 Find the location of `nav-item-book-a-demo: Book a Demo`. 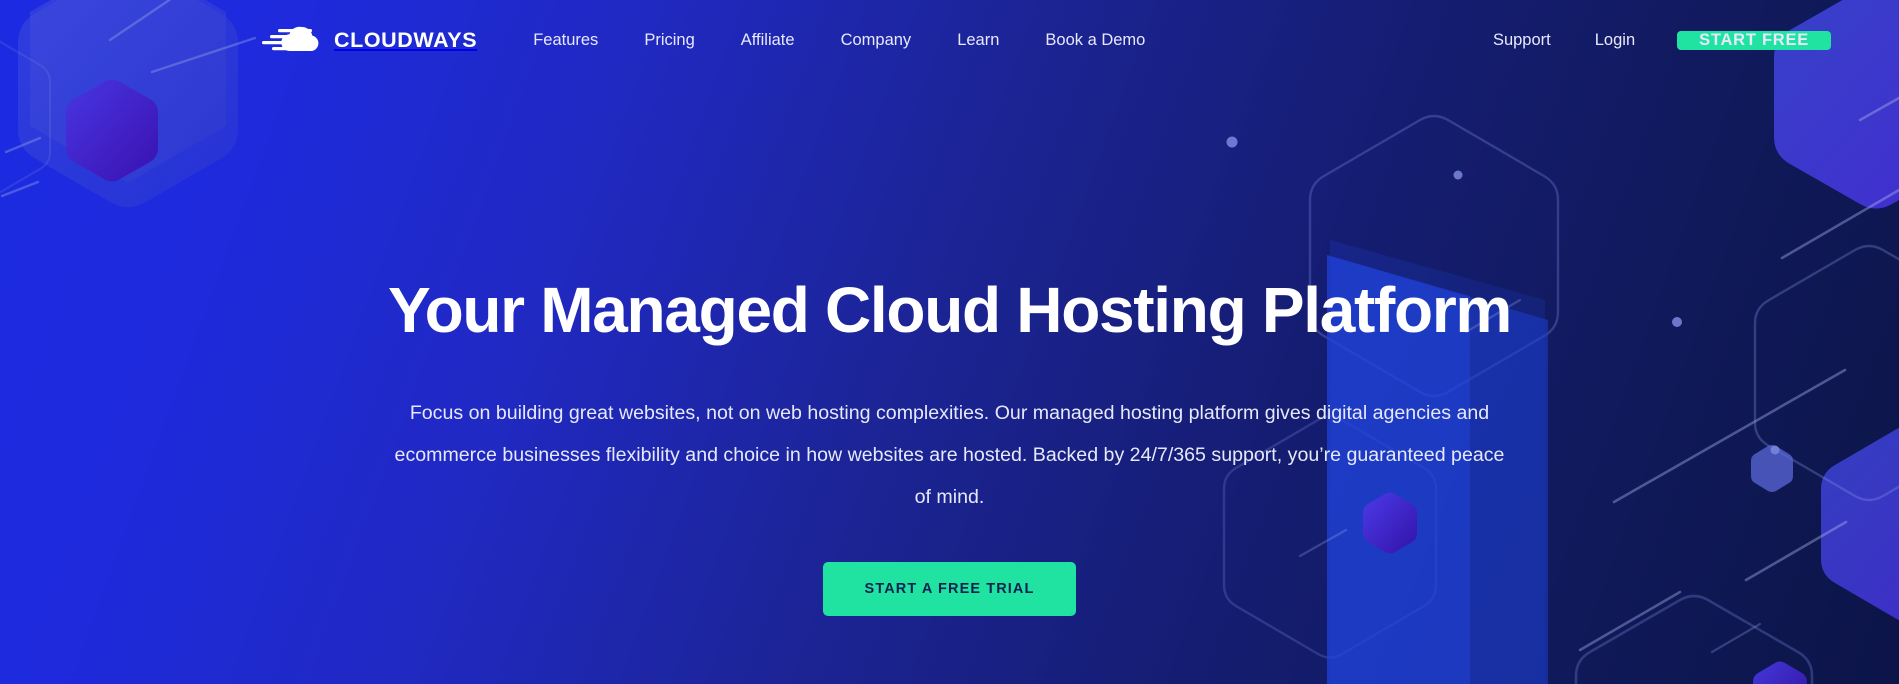

nav-item-book-a-demo: Book a Demo is located at coordinates (1095, 40).